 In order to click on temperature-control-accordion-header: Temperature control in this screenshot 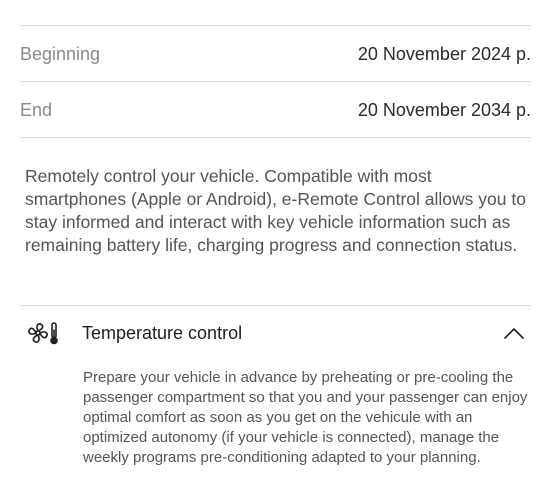, I will do `click(275, 333)`.